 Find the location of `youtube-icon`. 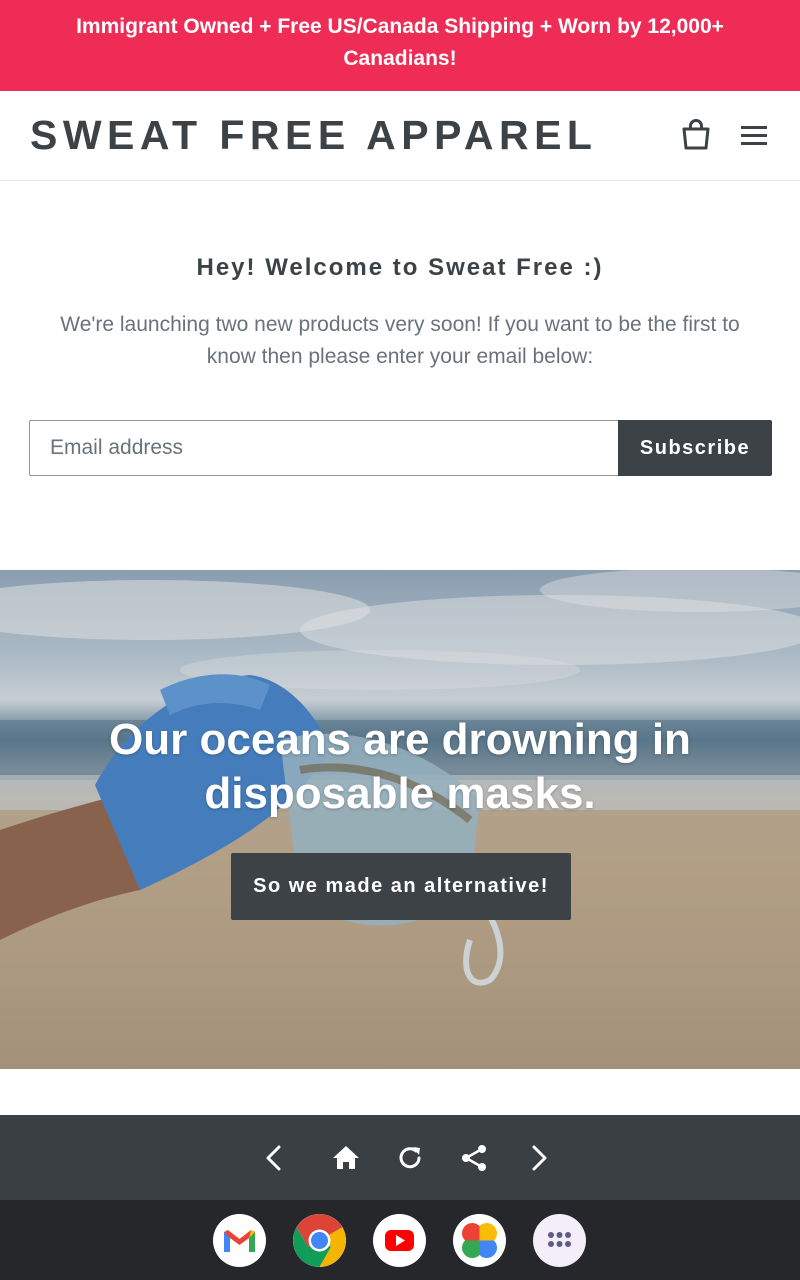

youtube-icon is located at coordinates (399, 1240).